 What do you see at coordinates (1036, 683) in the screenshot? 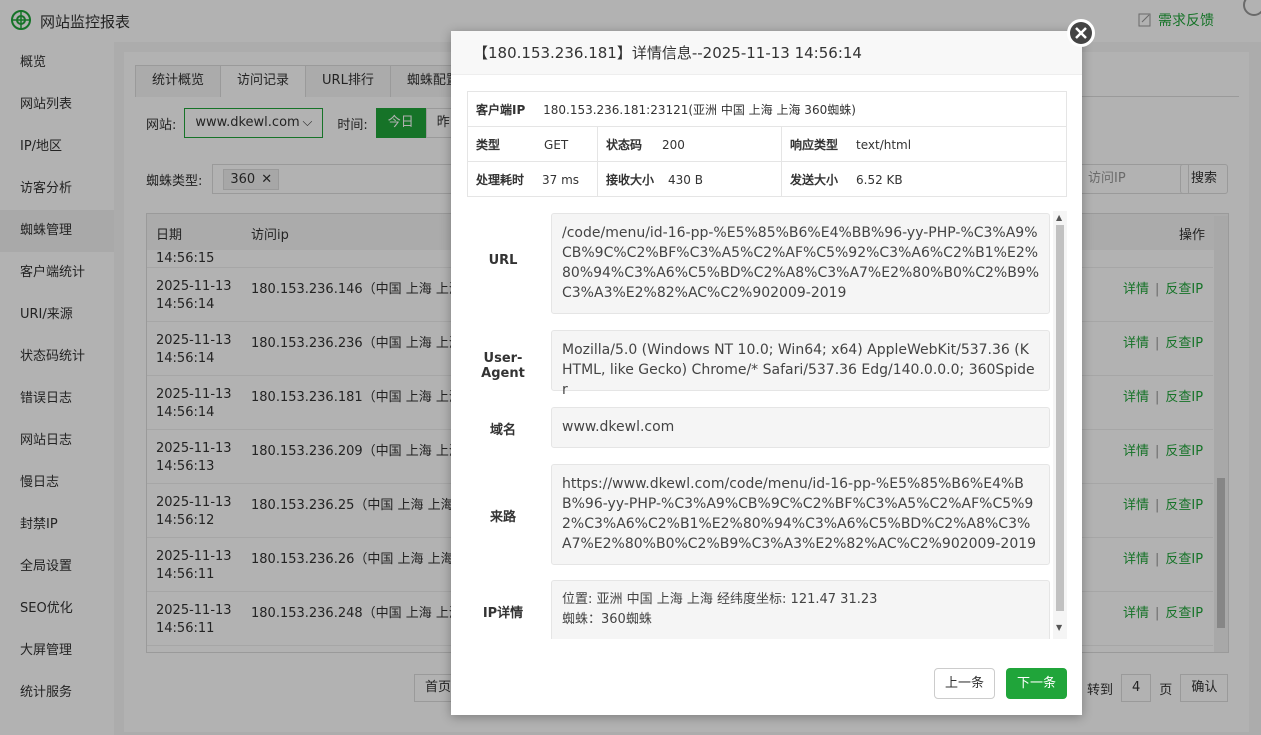
I see `next-button: 下一条` at bounding box center [1036, 683].